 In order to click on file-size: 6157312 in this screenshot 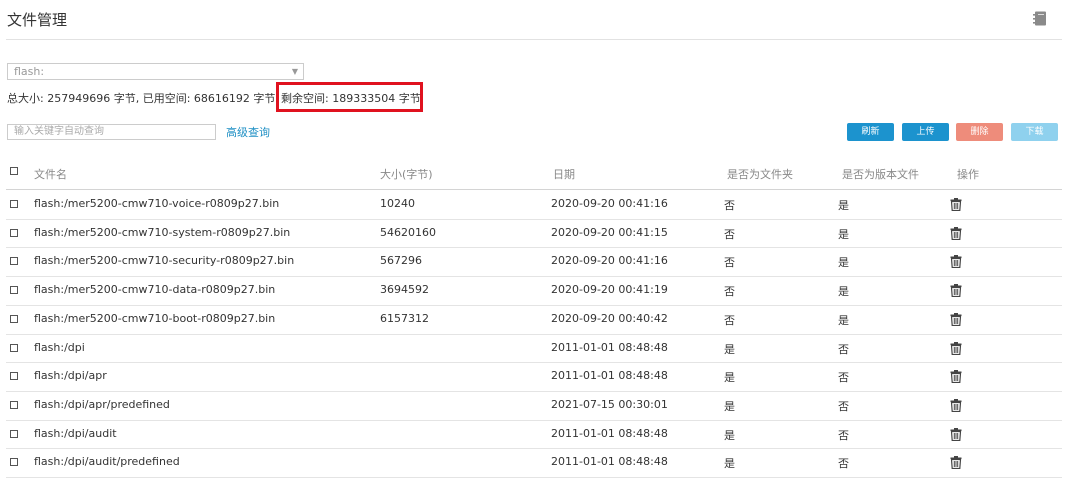, I will do `click(404, 318)`.